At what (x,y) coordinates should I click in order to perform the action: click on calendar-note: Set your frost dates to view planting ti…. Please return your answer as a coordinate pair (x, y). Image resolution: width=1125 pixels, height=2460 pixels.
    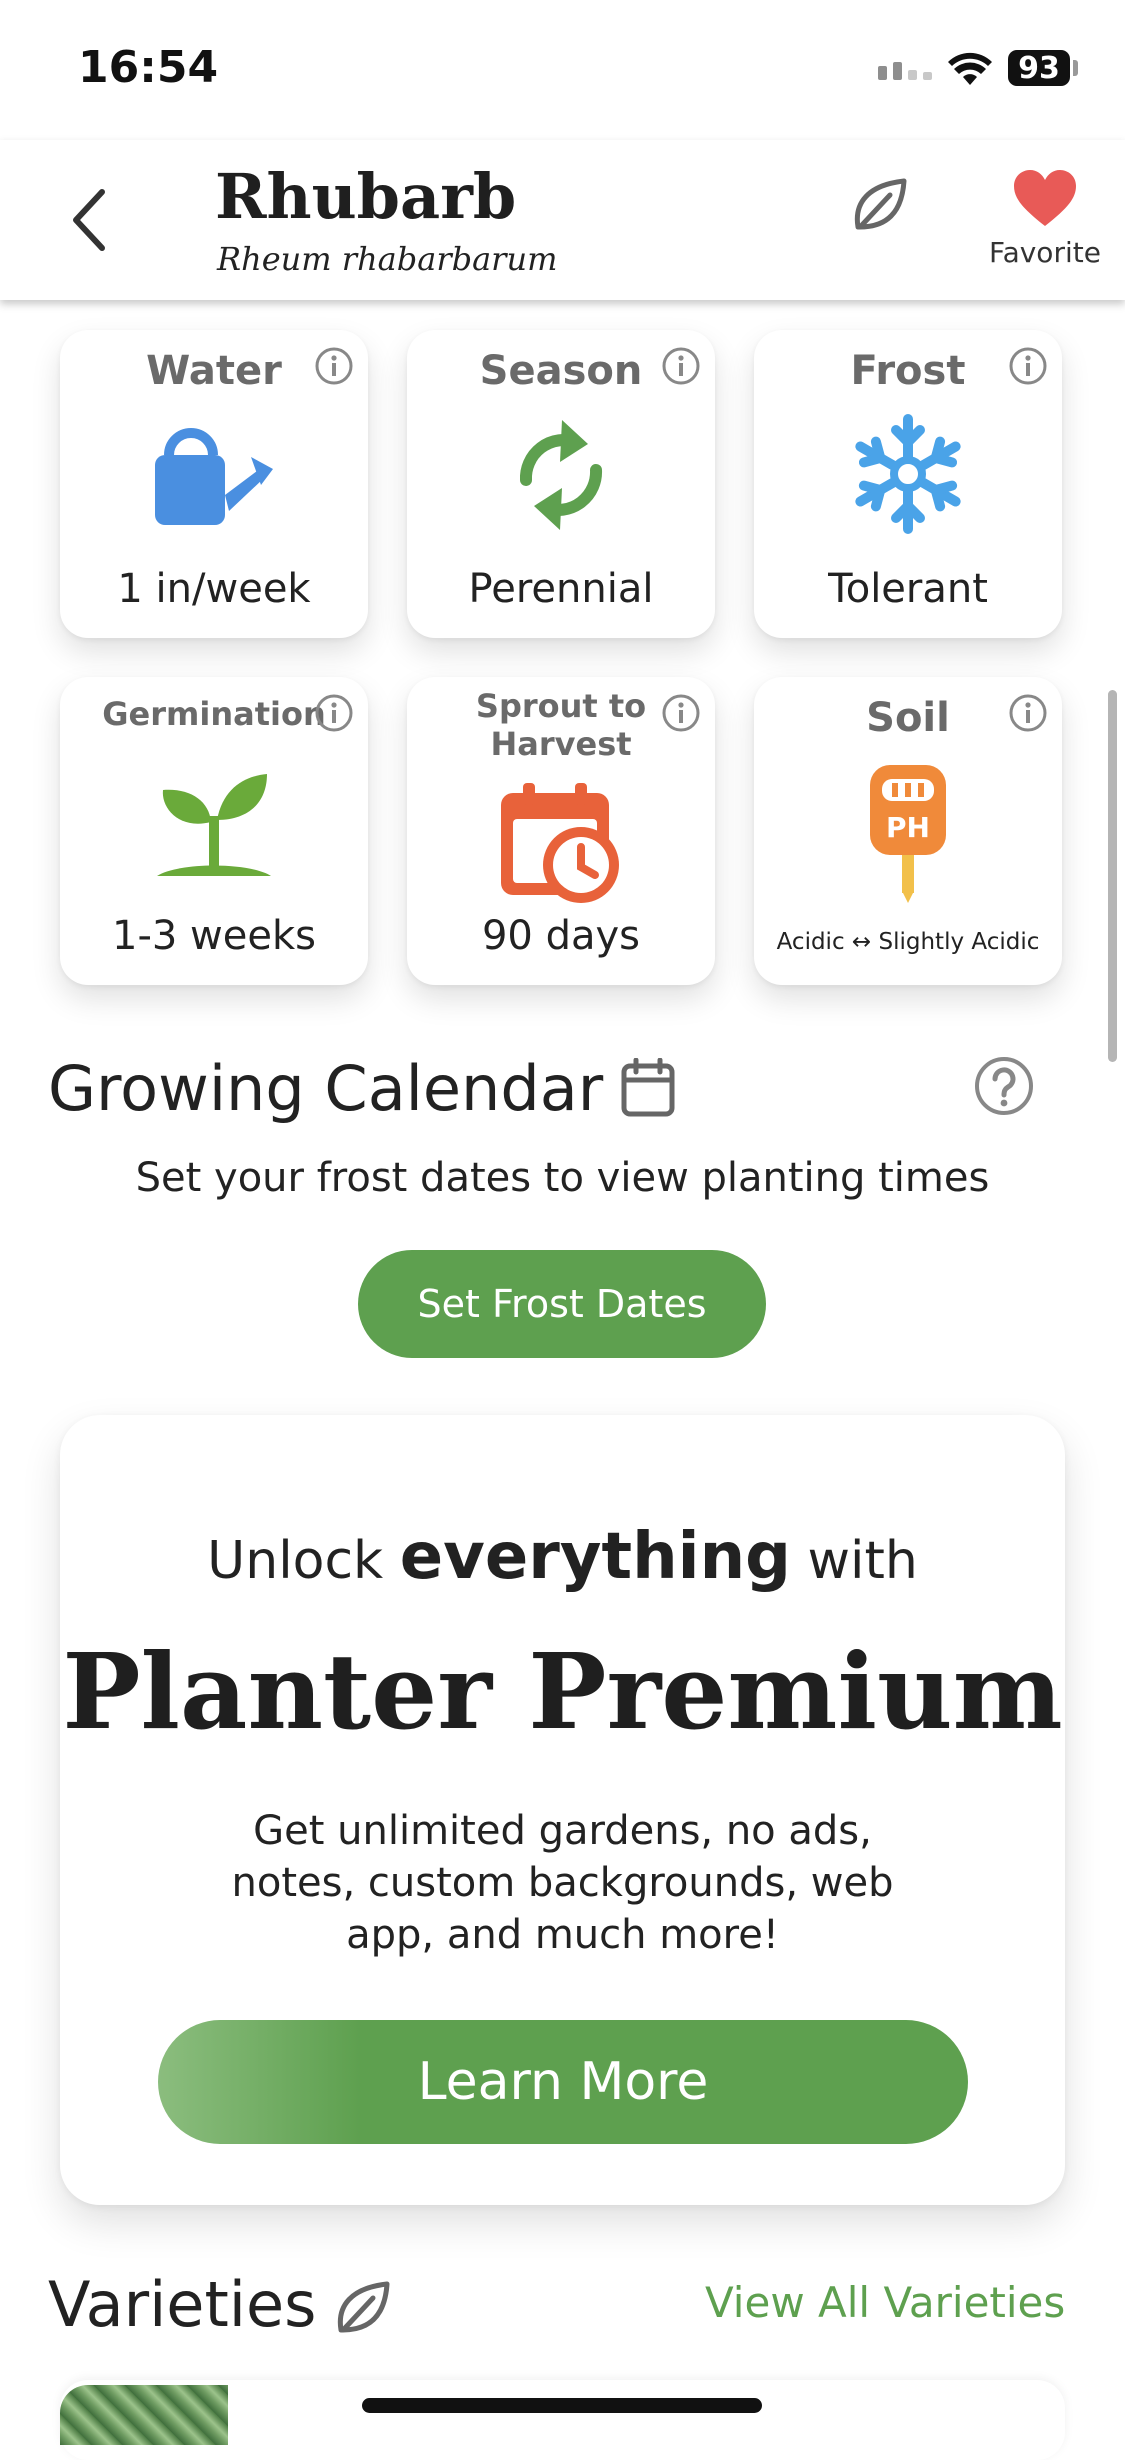
    Looking at the image, I should click on (562, 1178).